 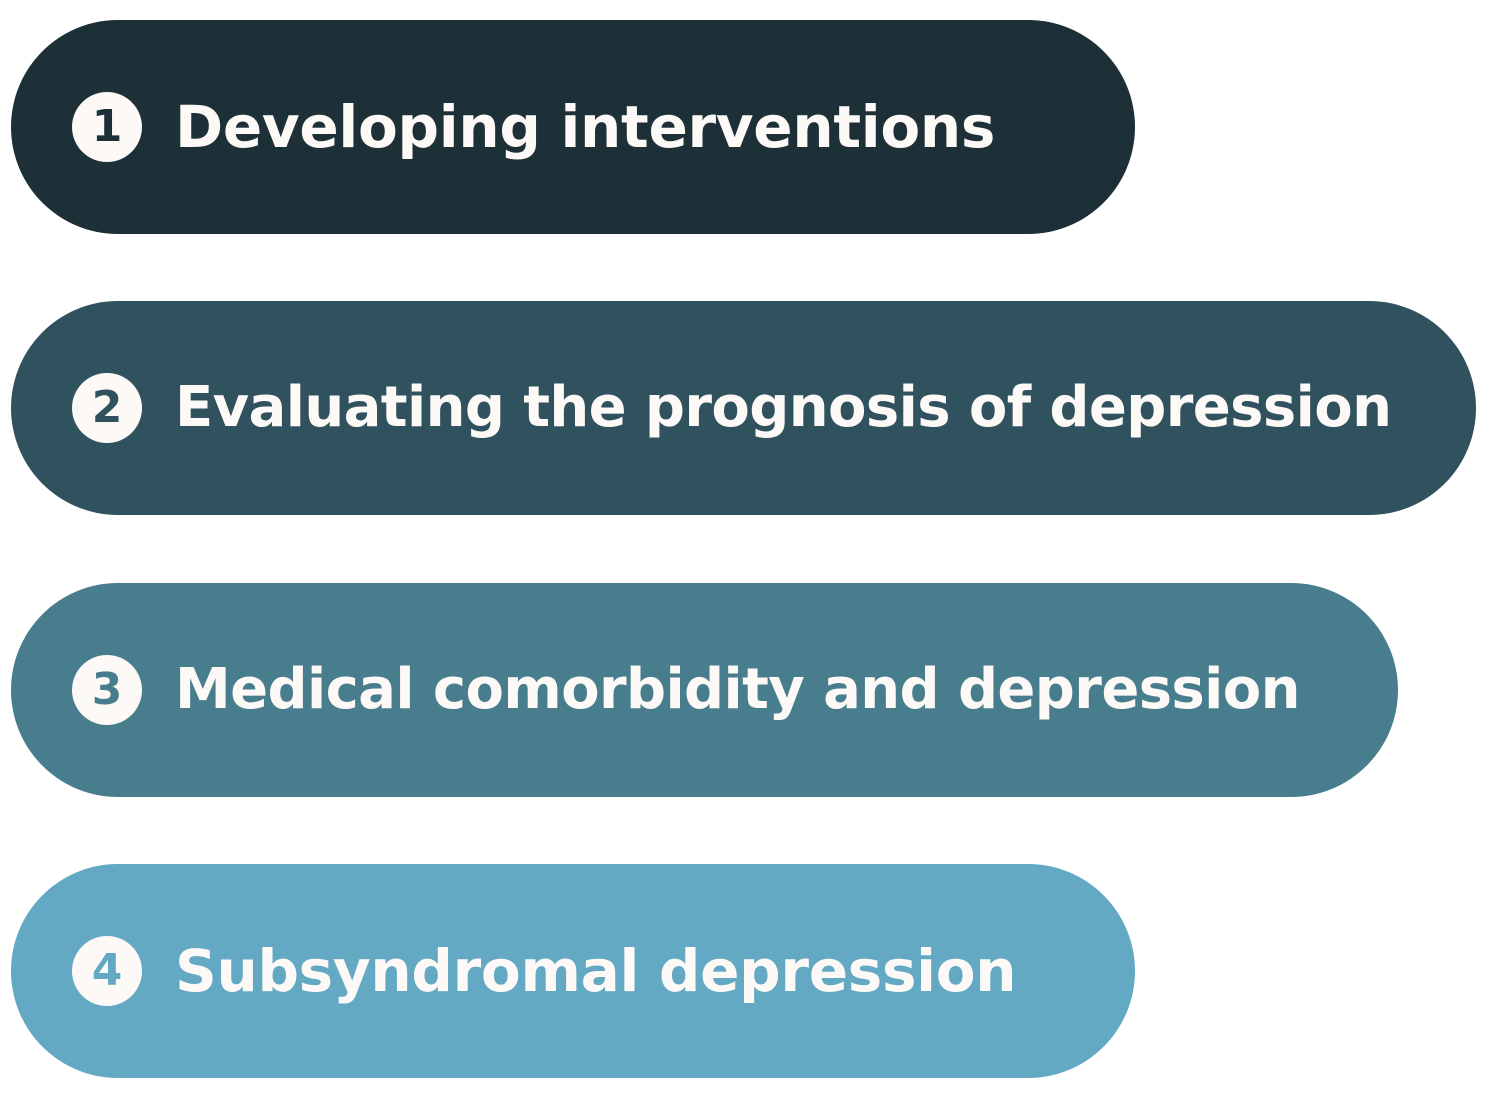 I want to click on number-1: 1, so click(x=107, y=126).